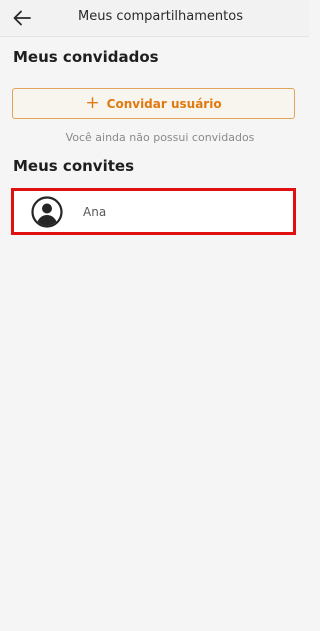 The image size is (320, 631). Describe the element at coordinates (164, 103) in the screenshot. I see `invite-user-label: Convidar usuário` at that location.